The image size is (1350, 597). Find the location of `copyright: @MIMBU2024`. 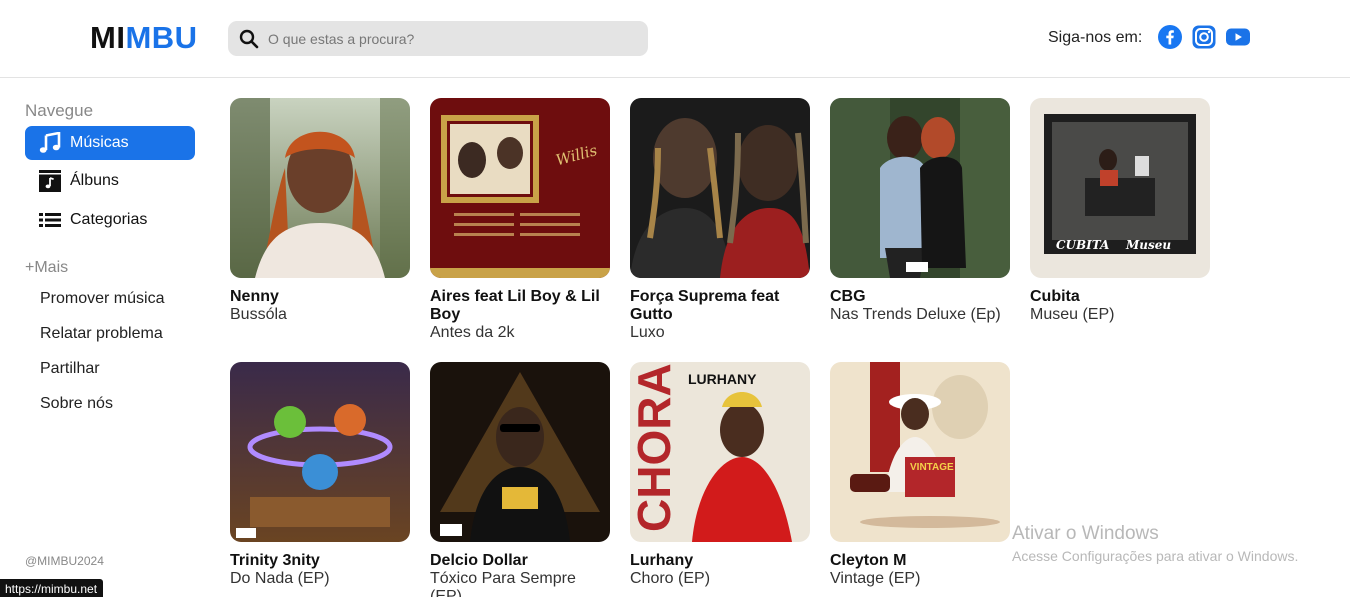

copyright: @MIMBU2024 is located at coordinates (64, 561).